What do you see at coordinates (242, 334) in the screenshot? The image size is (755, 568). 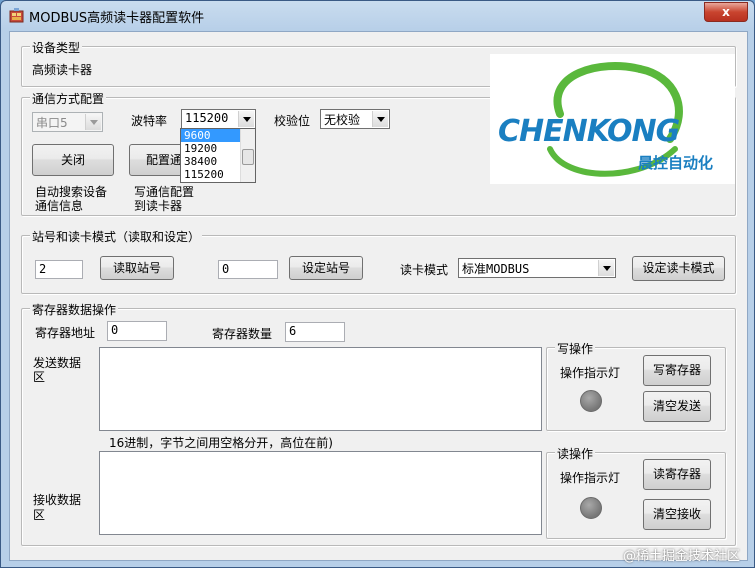 I see `register-count-label: 寄存器数量` at bounding box center [242, 334].